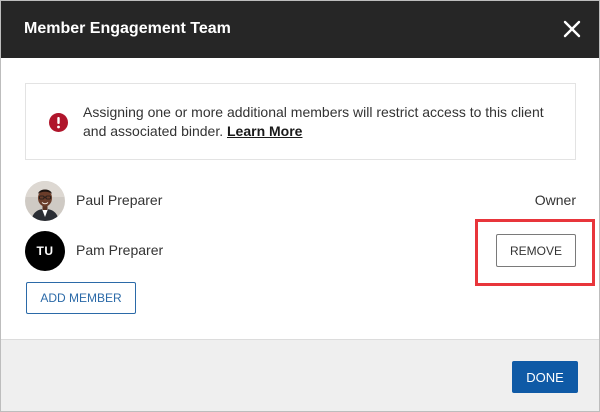 Image resolution: width=600 pixels, height=412 pixels. Describe the element at coordinates (45, 201) in the screenshot. I see `avatar` at that location.